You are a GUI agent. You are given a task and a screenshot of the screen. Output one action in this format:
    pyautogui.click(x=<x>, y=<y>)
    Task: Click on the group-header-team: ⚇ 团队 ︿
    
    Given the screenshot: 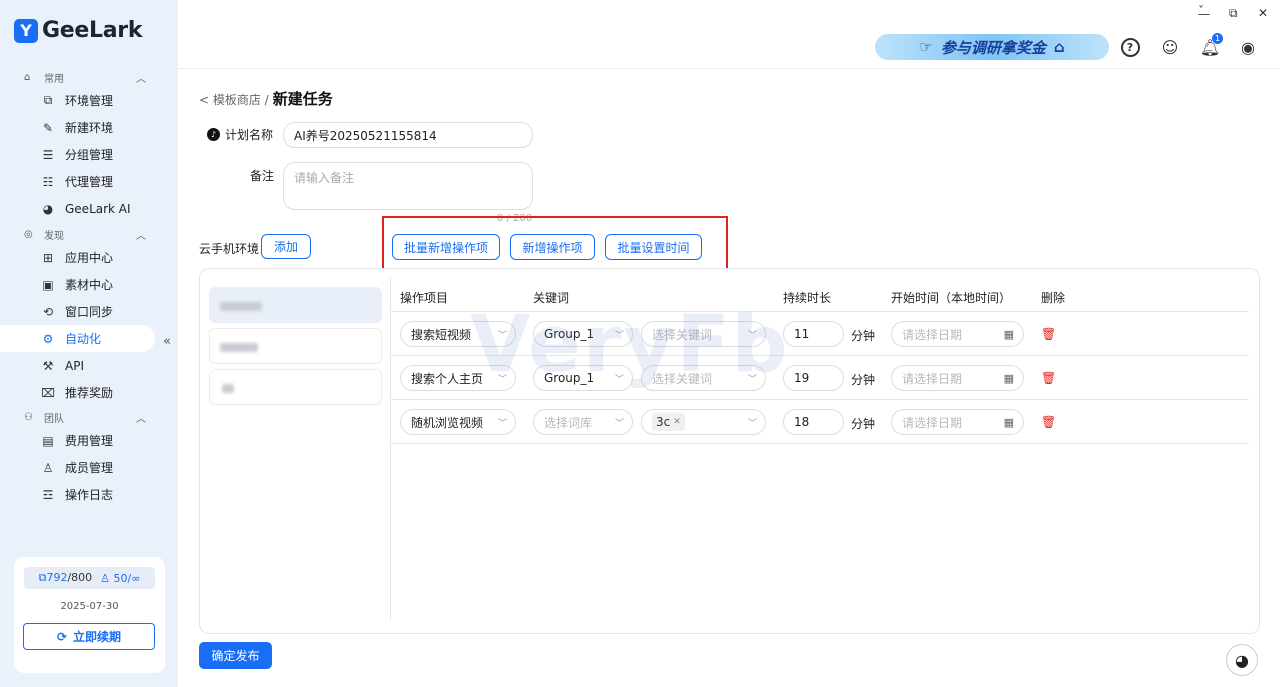 What is the action you would take?
    pyautogui.click(x=89, y=417)
    